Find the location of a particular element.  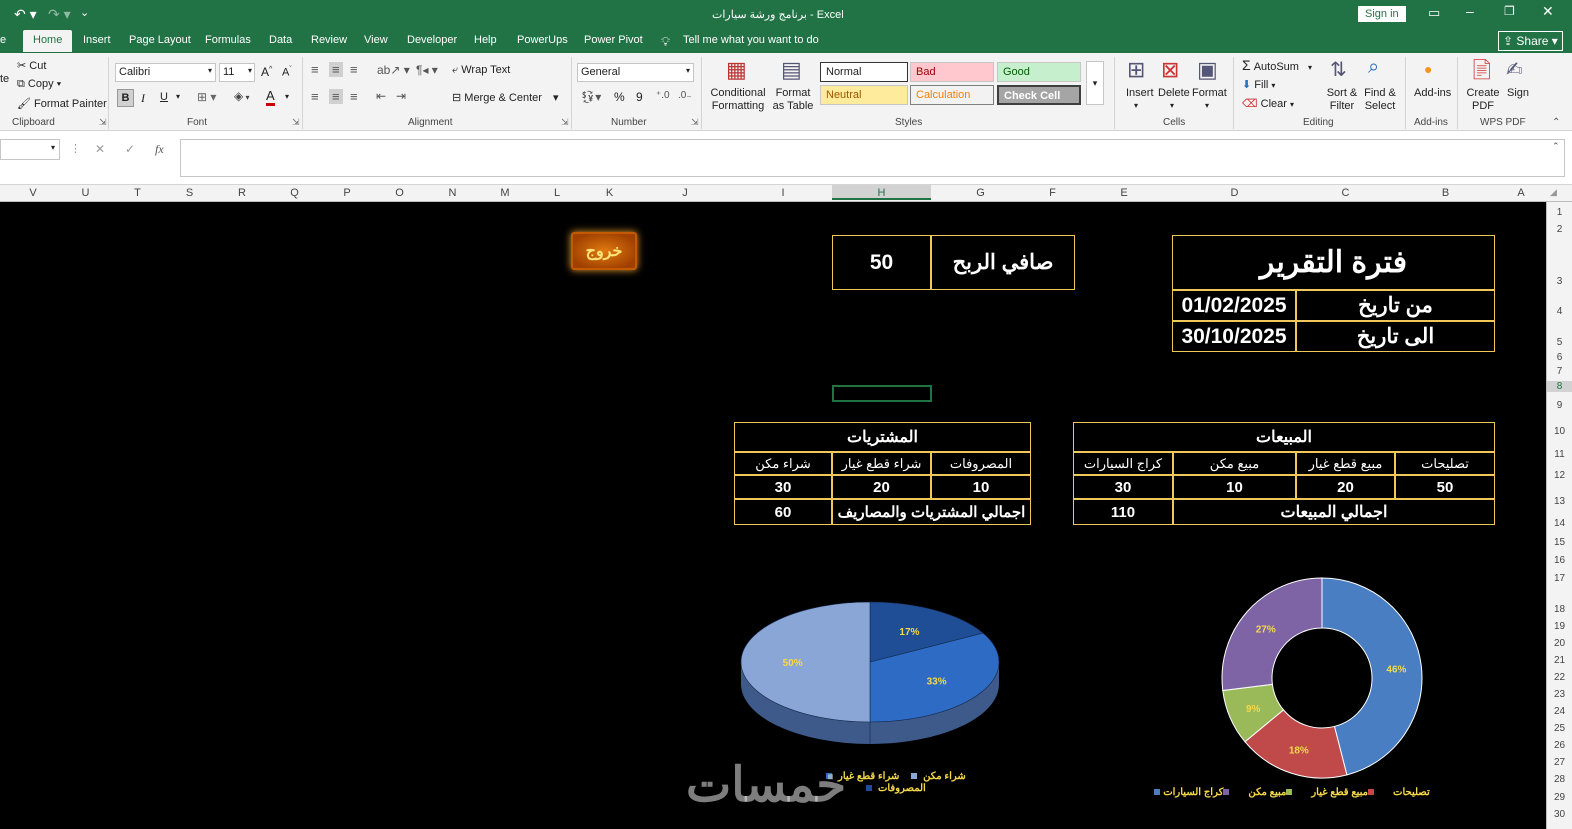

expand-formula-icon: ⌃ is located at coordinates (1556, 146).